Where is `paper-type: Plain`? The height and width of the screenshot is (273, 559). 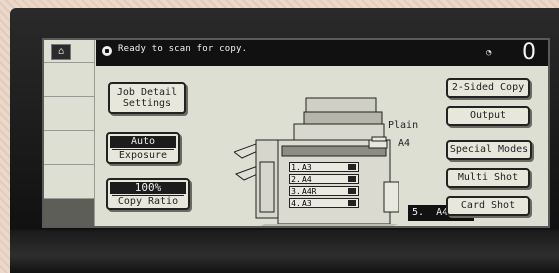
paper-type: Plain is located at coordinates (403, 125).